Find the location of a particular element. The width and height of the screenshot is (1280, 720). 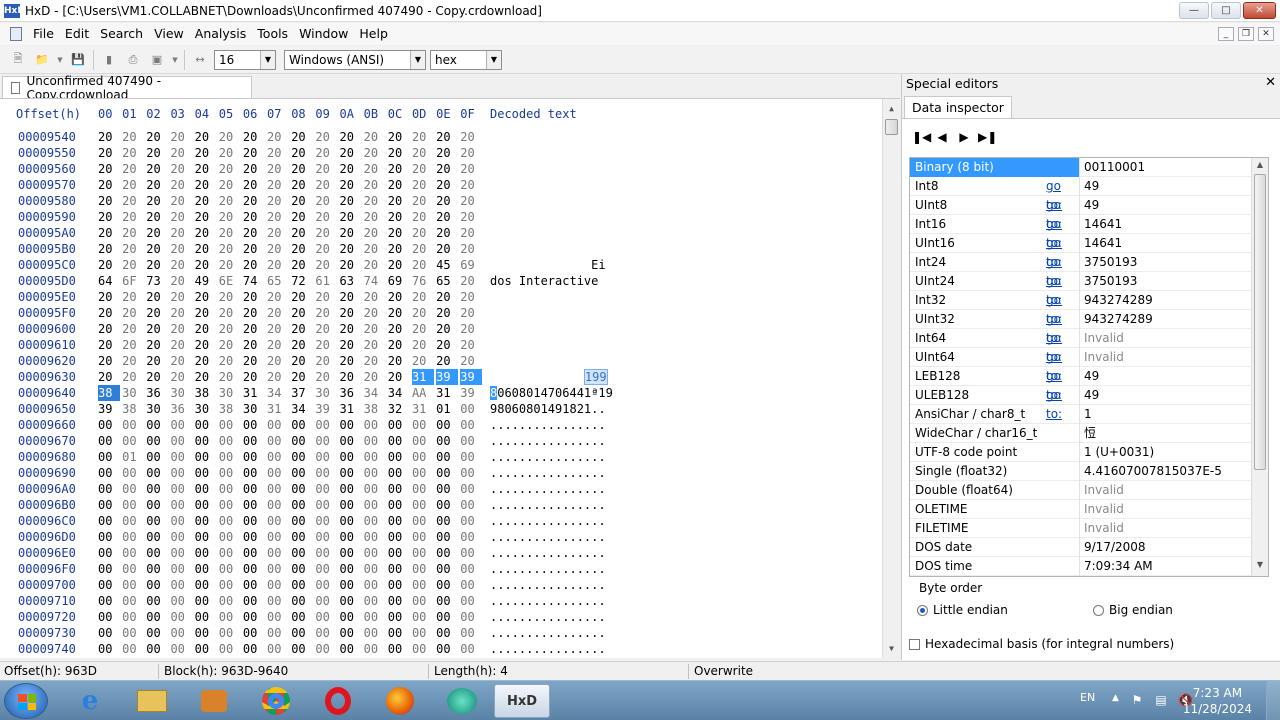

hex-byte: 37 is located at coordinates (302, 393).